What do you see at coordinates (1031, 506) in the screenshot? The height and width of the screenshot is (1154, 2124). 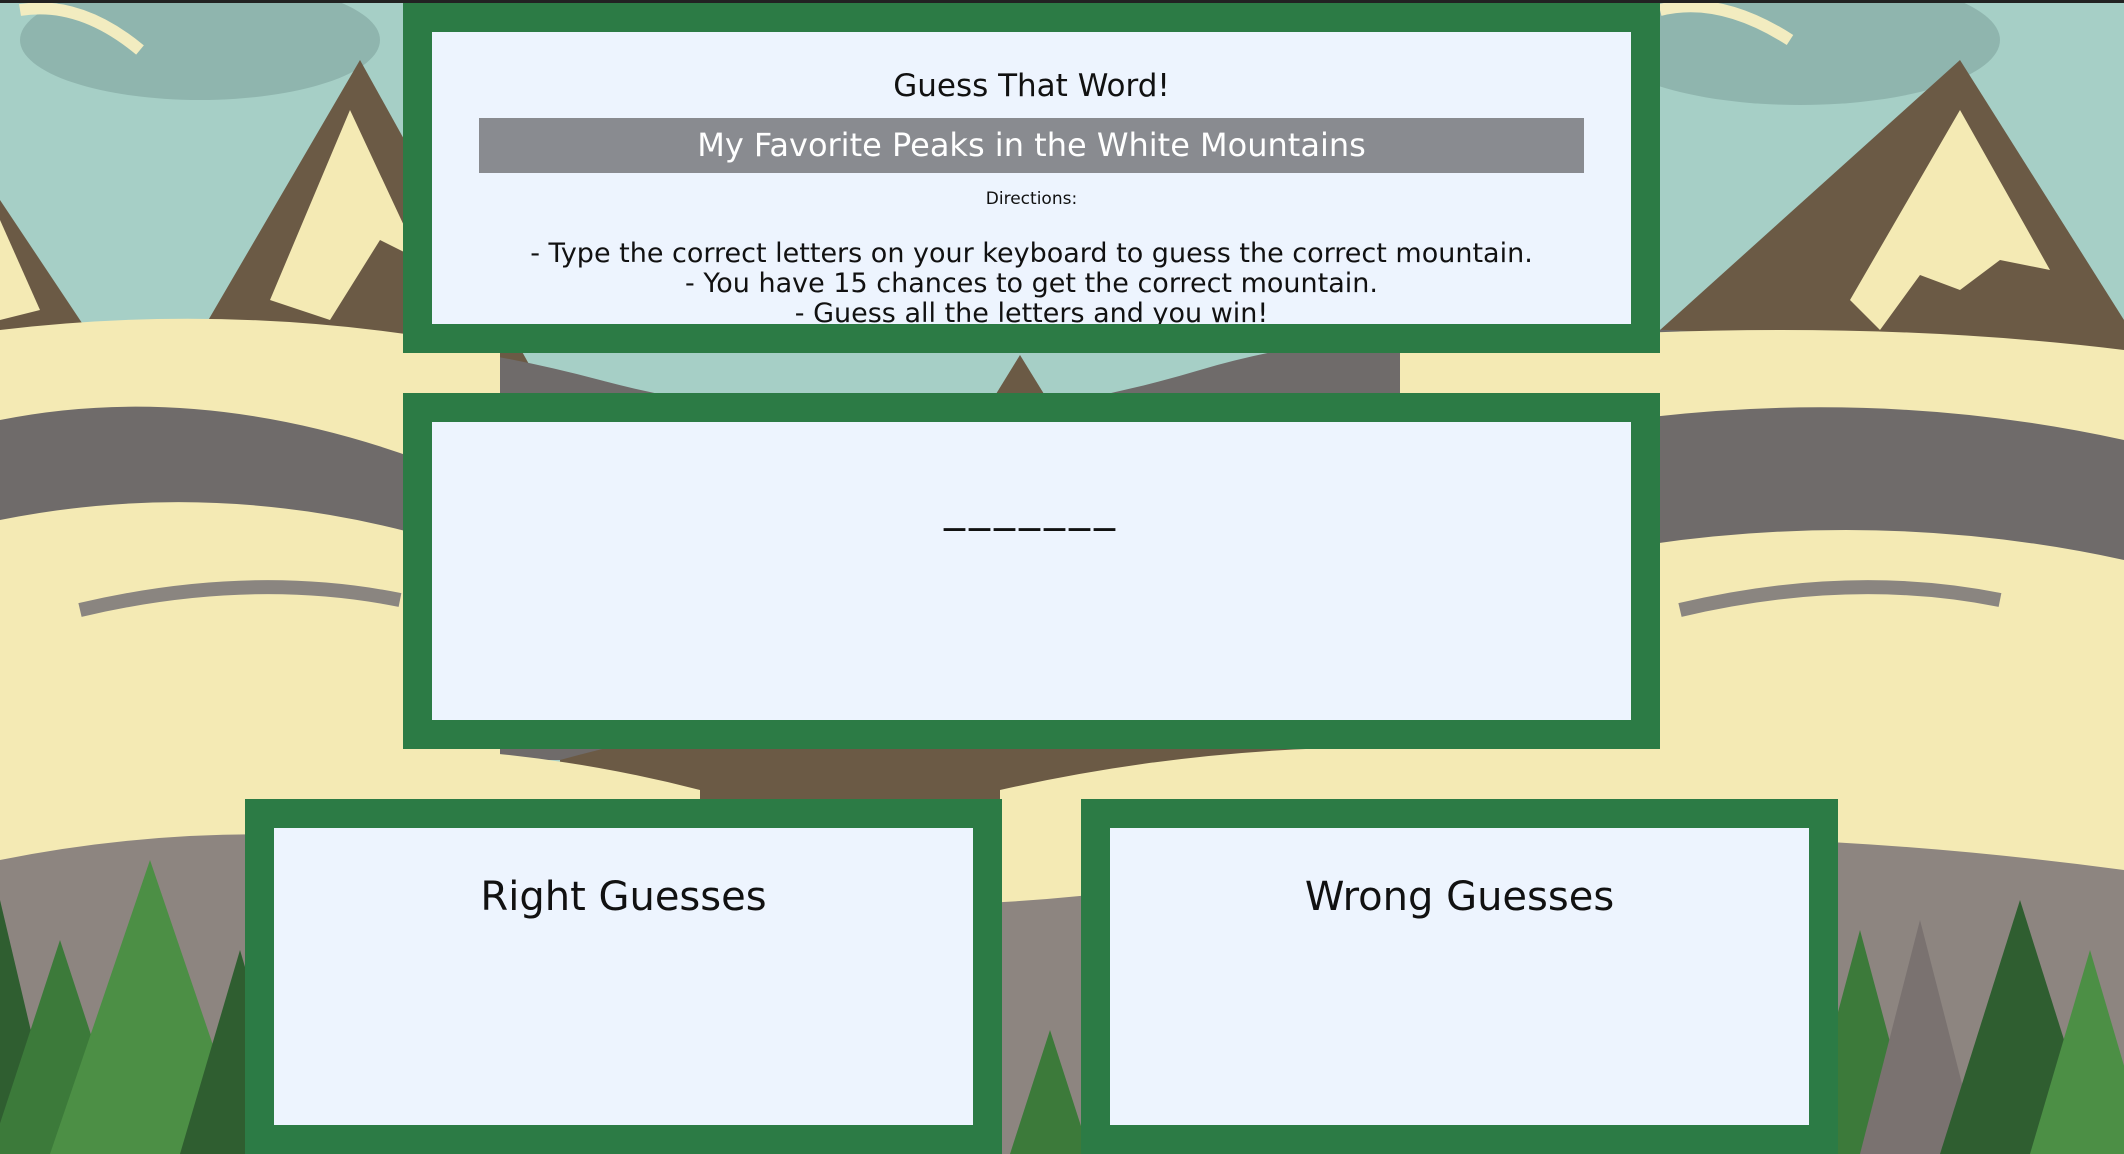 I see `word-blanks: _______` at bounding box center [1031, 506].